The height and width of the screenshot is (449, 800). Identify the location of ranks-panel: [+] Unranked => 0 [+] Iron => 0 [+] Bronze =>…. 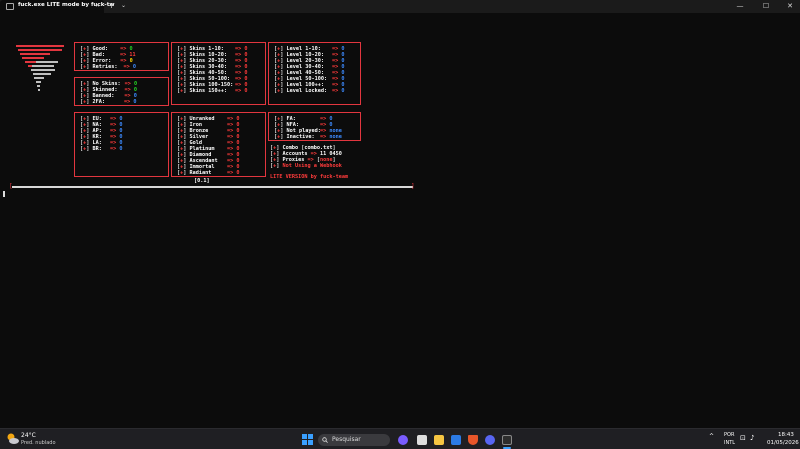
(218, 144).